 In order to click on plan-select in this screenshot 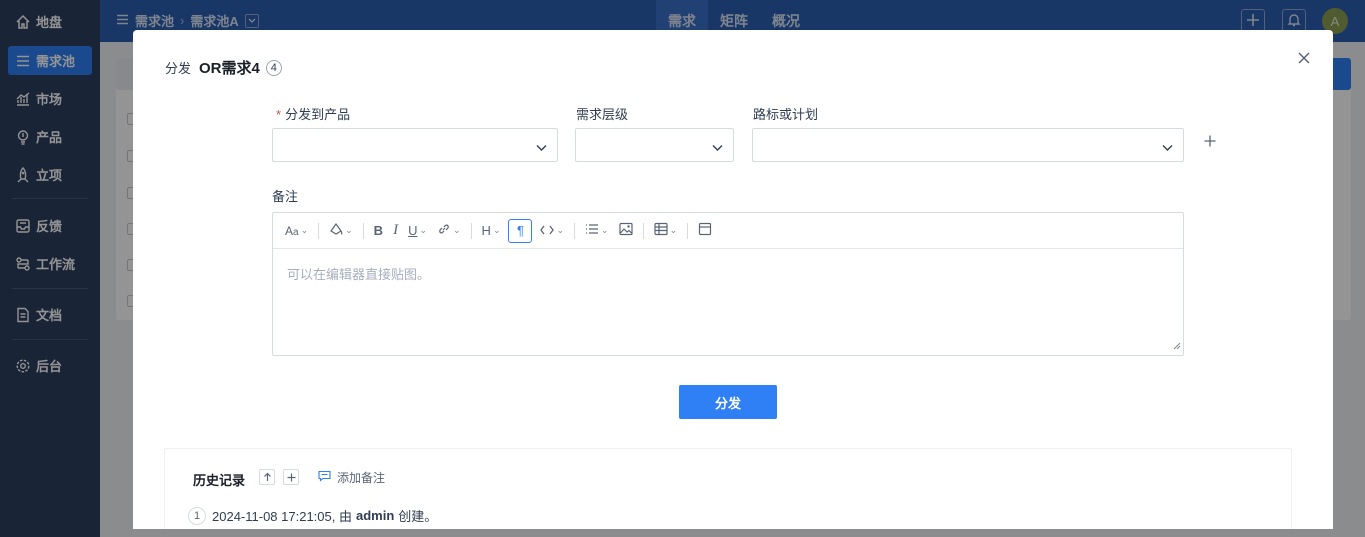, I will do `click(968, 145)`.